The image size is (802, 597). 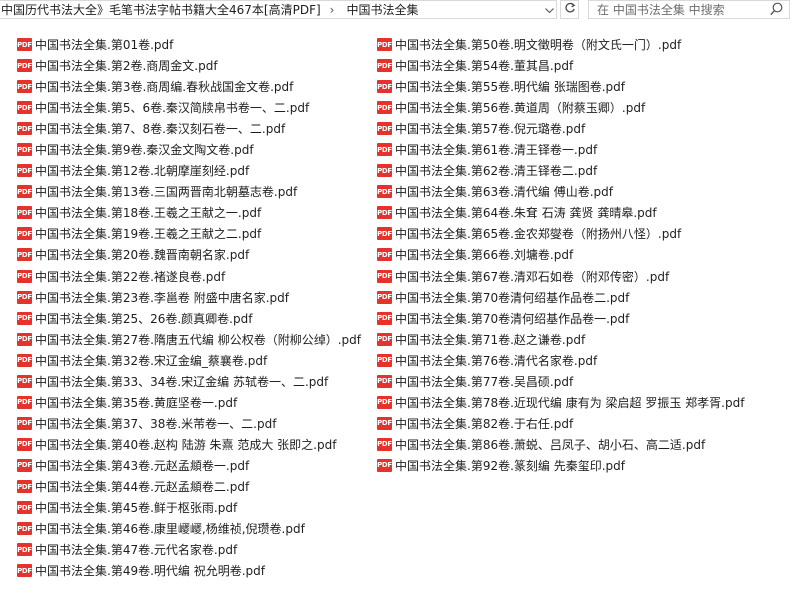 What do you see at coordinates (142, 465) in the screenshot?
I see `file-name: 中国书法全集.第43卷.元赵孟頫卷一.pdf` at bounding box center [142, 465].